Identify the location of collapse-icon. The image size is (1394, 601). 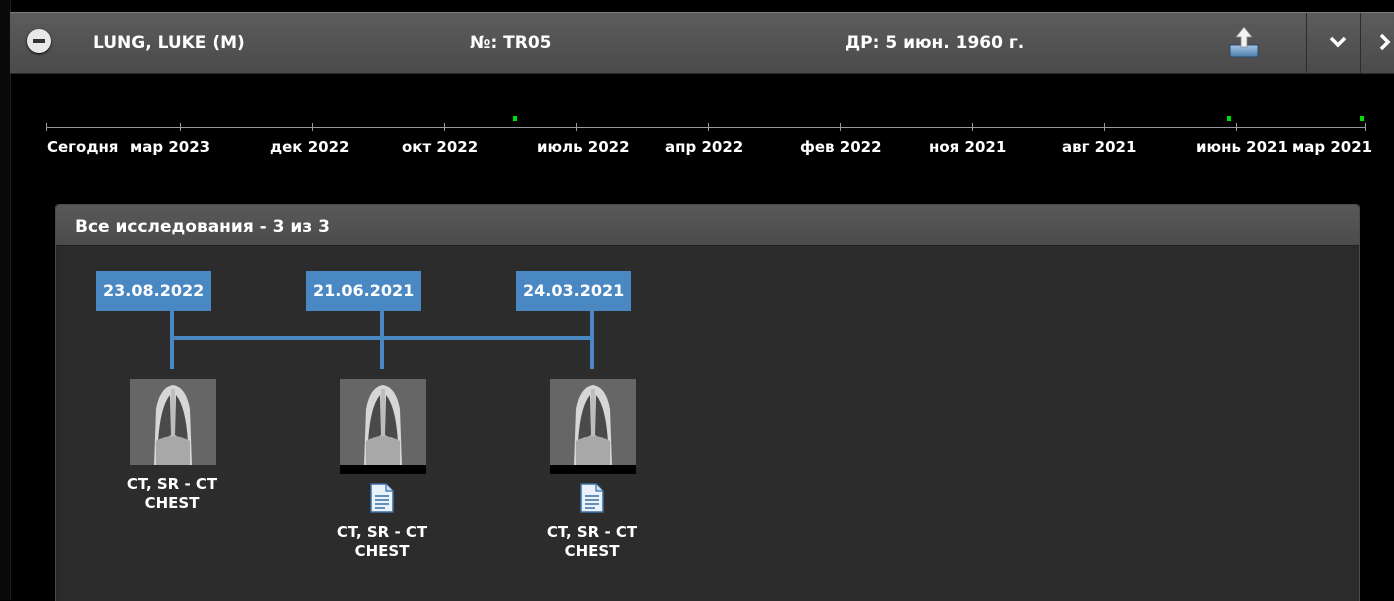
(39, 41).